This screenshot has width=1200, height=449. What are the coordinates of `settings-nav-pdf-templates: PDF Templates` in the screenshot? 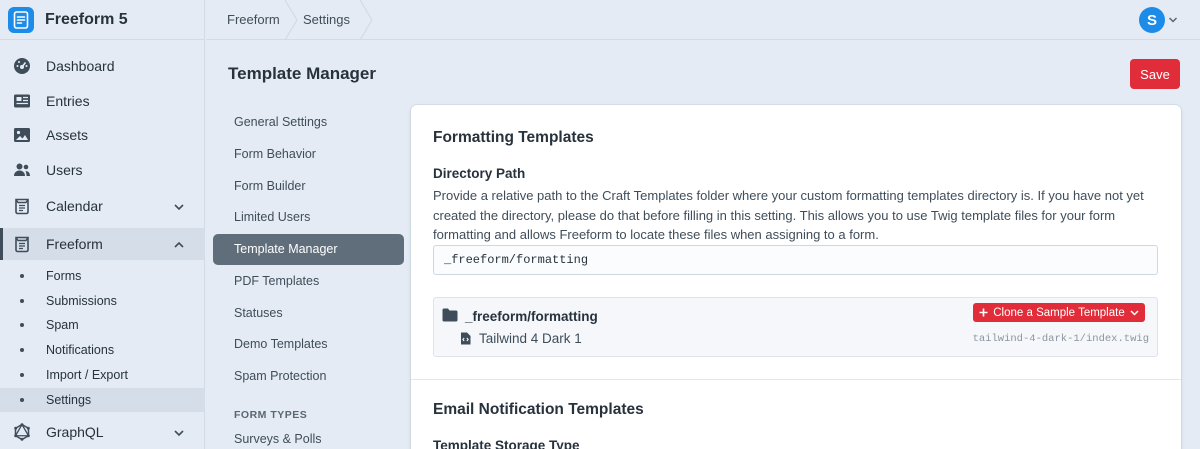 It's located at (308, 281).